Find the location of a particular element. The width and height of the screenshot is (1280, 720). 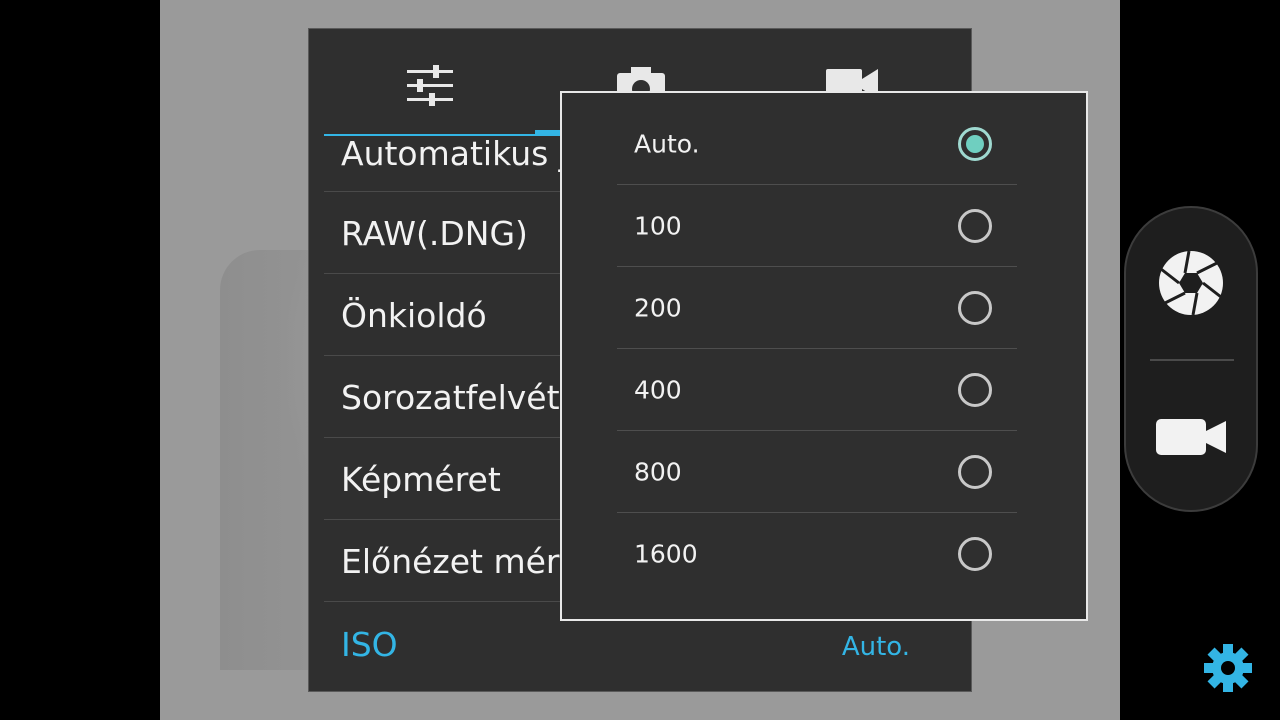

iso-option-label: 100 is located at coordinates (658, 225).